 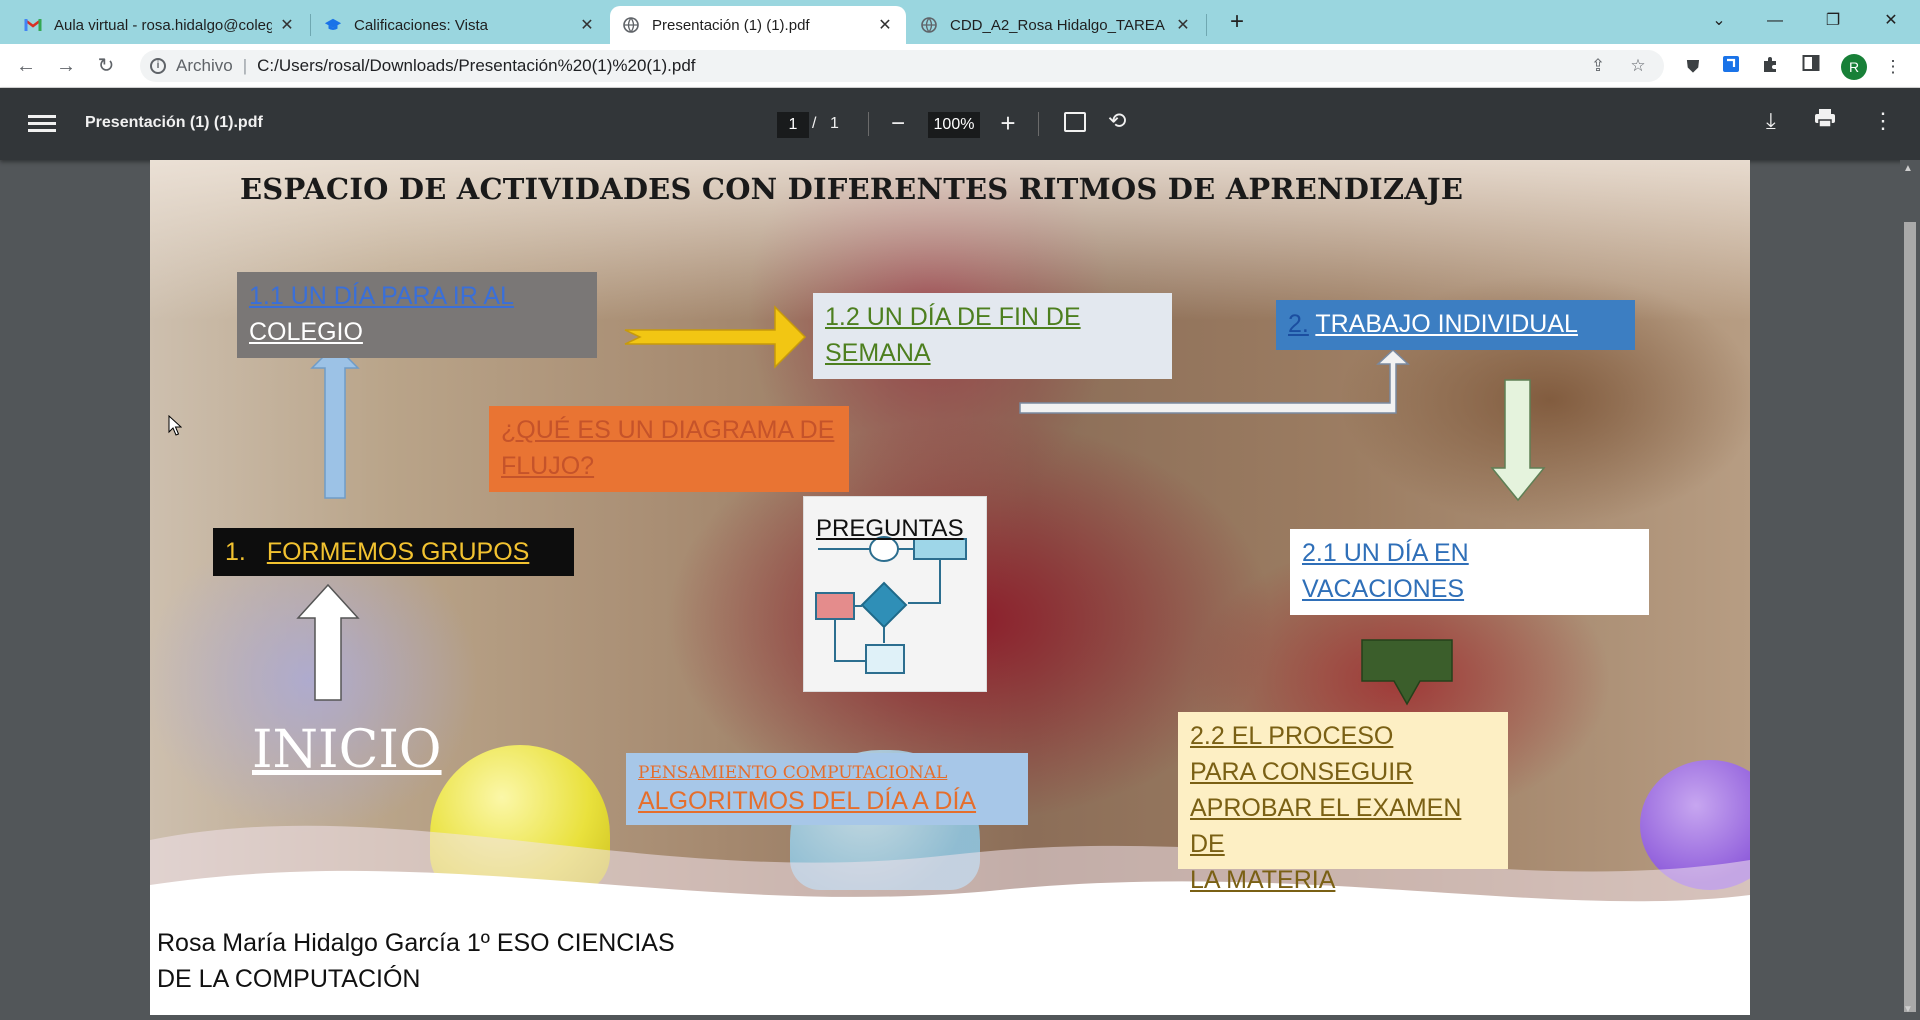 I want to click on link-proceso-line1: 2.2 EL PROCESO, so click(x=1291, y=736).